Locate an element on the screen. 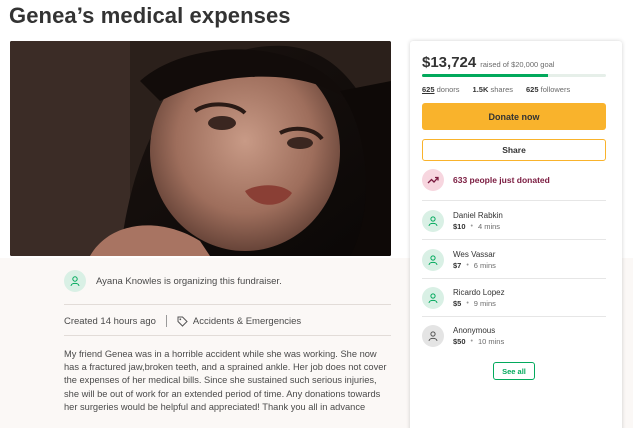 The height and width of the screenshot is (428, 633). donor-time: 10 mins is located at coordinates (491, 341).